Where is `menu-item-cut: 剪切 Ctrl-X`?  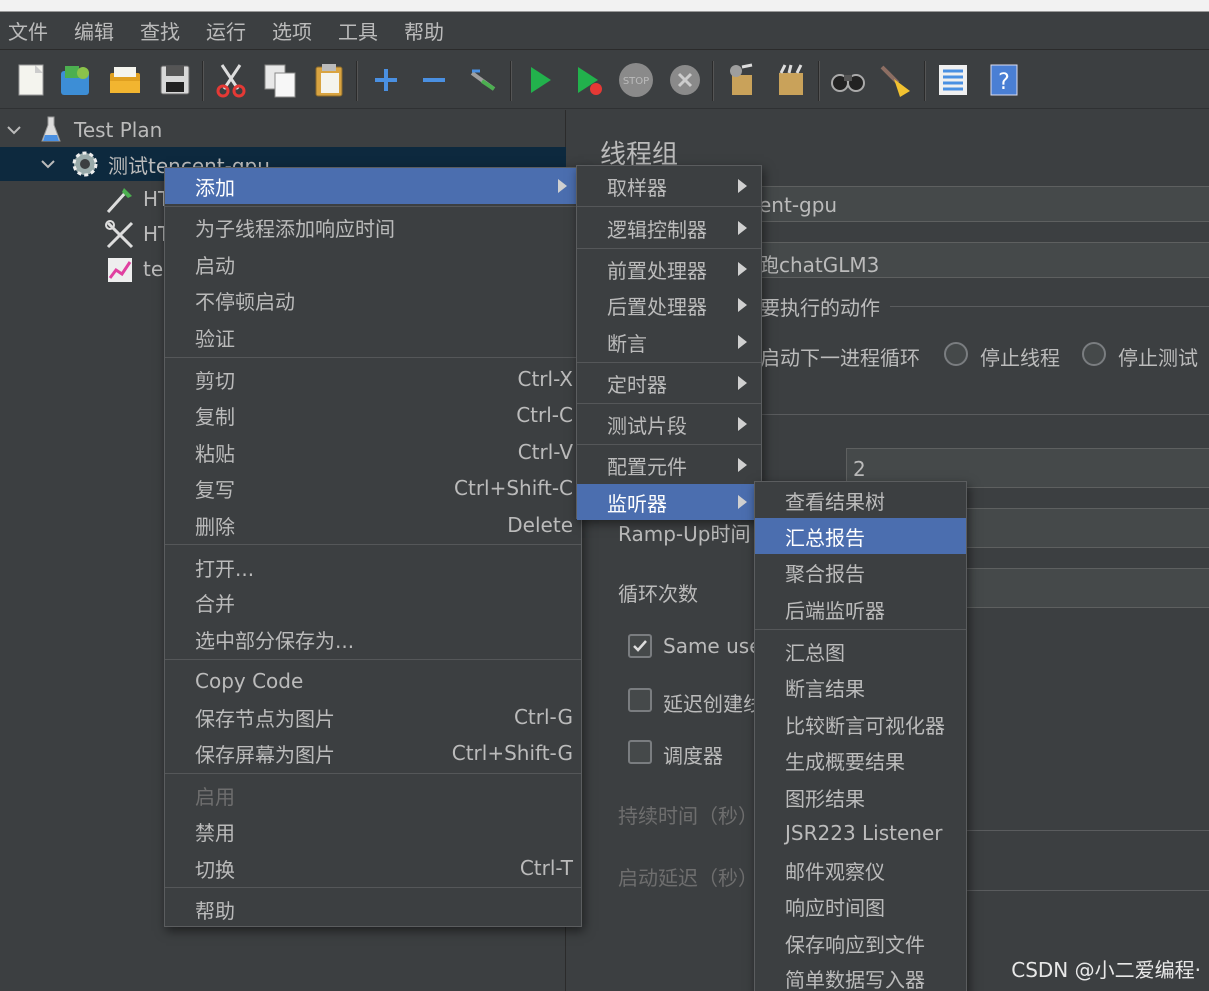 menu-item-cut: 剪切 Ctrl-X is located at coordinates (373, 379).